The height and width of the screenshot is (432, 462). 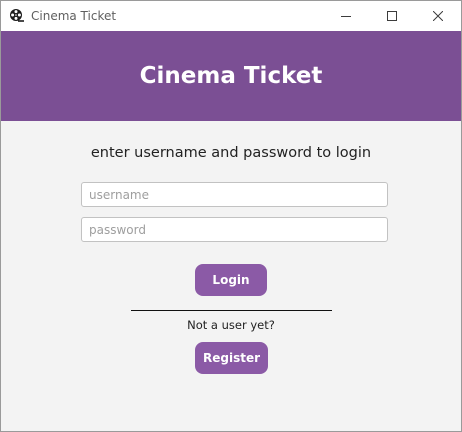 I want to click on film-reel-icon, so click(x=17, y=16).